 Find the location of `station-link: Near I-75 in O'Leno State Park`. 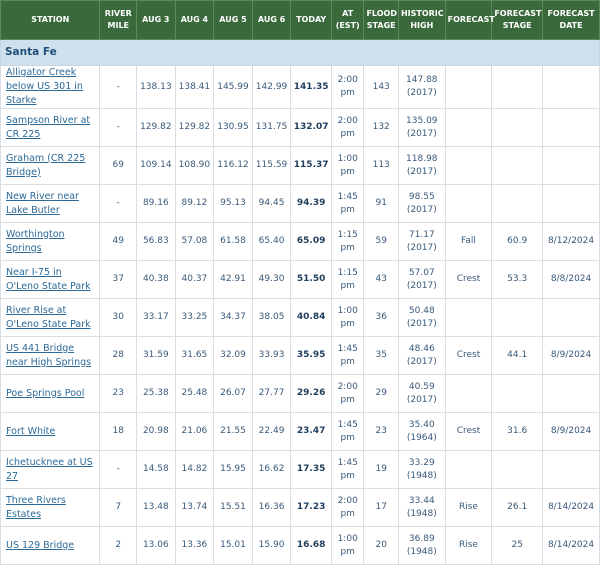

station-link: Near I-75 in O'Leno State Park is located at coordinates (48, 279).